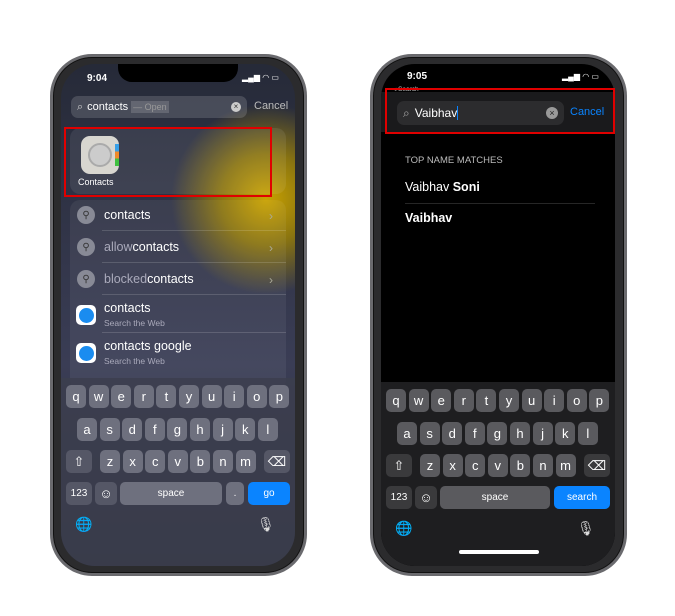 This screenshot has width=675, height=616. Describe the element at coordinates (80, 106) in the screenshot. I see `search-icon: ⌕` at that location.